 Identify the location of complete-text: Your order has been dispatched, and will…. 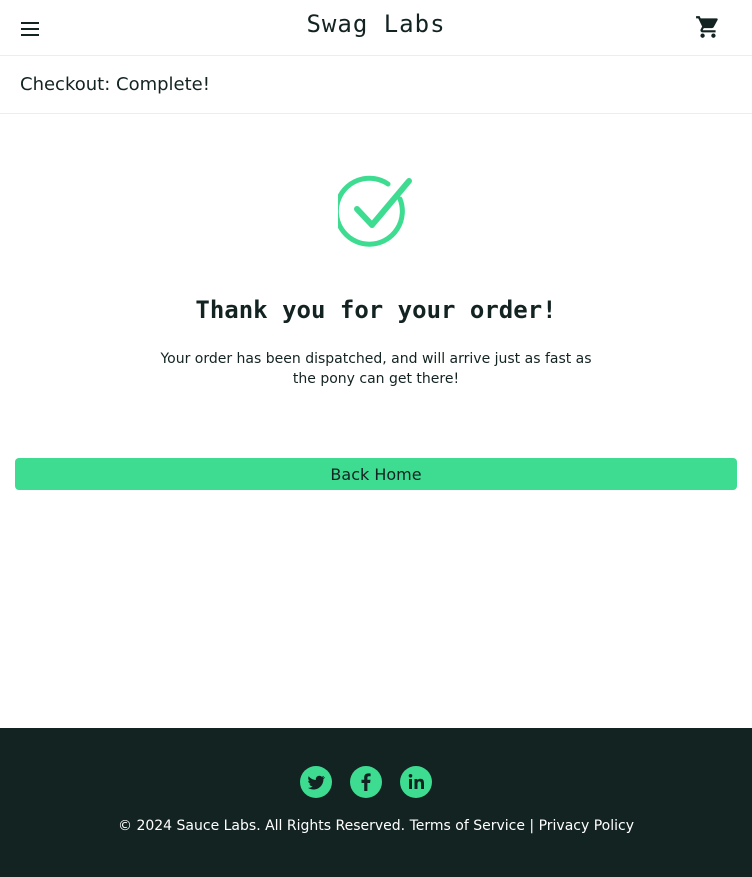
(376, 369).